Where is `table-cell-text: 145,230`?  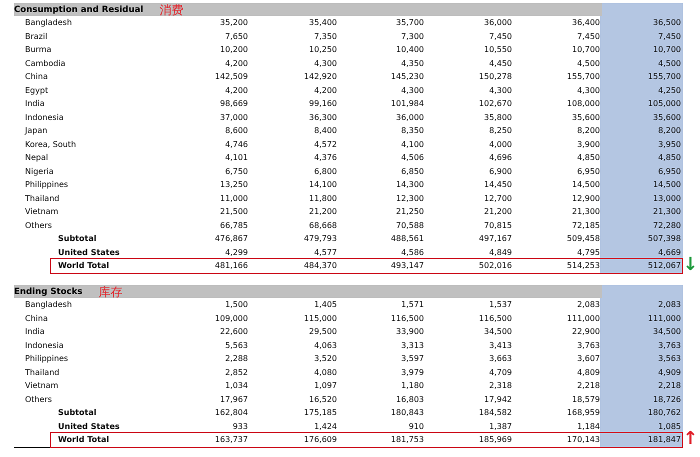
table-cell-text: 145,230 is located at coordinates (407, 77).